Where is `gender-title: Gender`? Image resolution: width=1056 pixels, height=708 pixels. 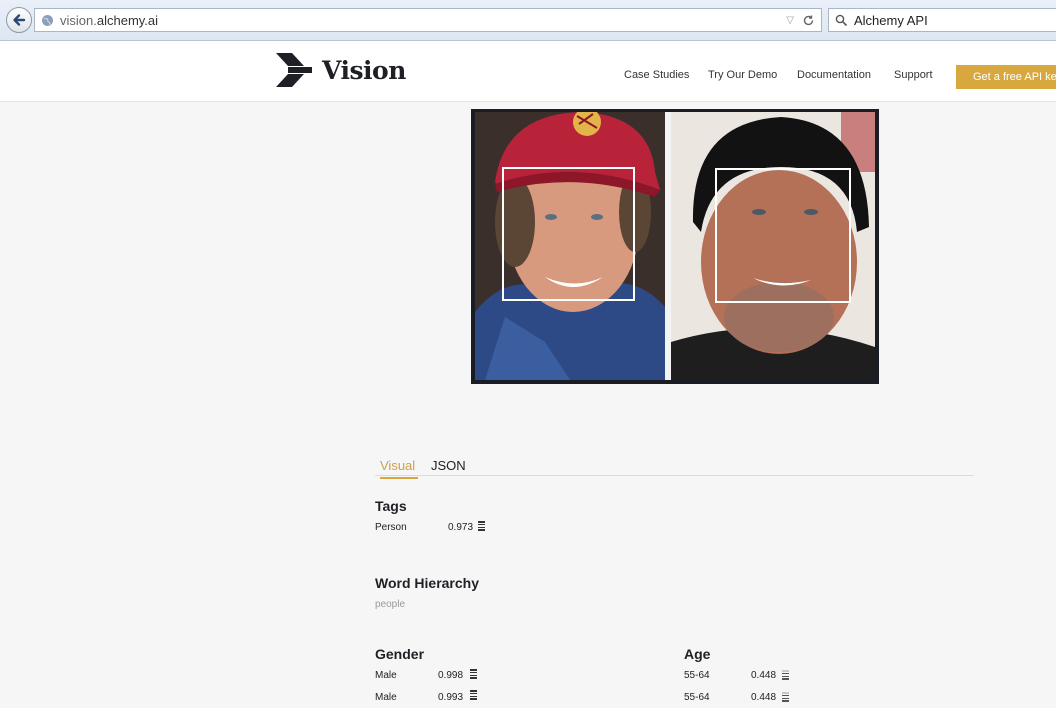 gender-title: Gender is located at coordinates (400, 654).